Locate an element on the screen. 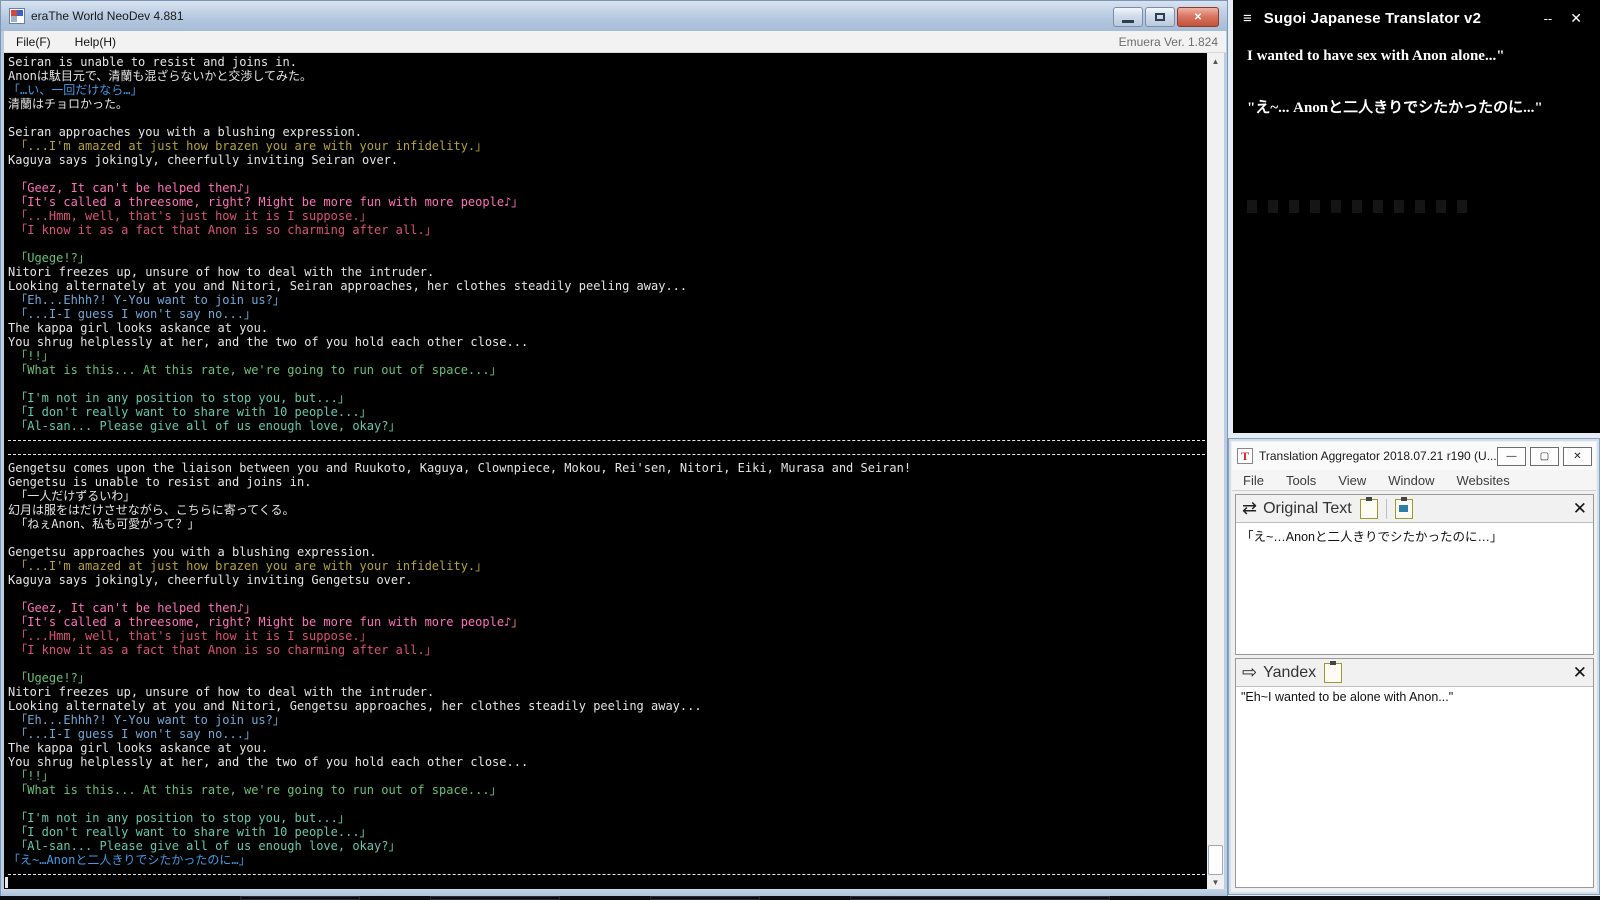 This screenshot has height=900, width=1600. era-window-title: eraThe World NeoDev 4.881 is located at coordinates (107, 16).